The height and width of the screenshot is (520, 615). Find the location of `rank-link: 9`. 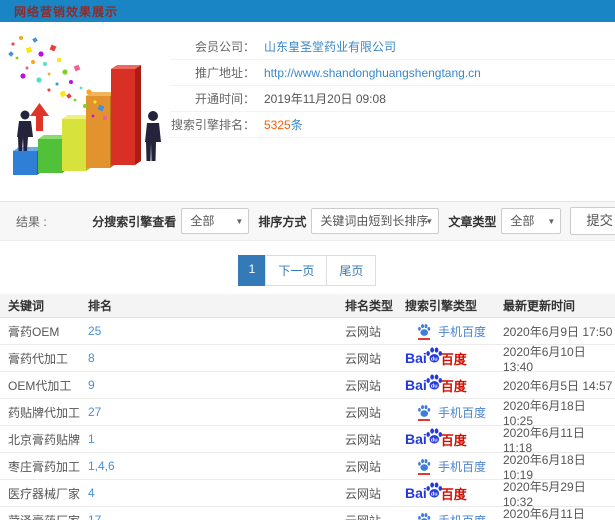

rank-link: 9 is located at coordinates (91, 385).